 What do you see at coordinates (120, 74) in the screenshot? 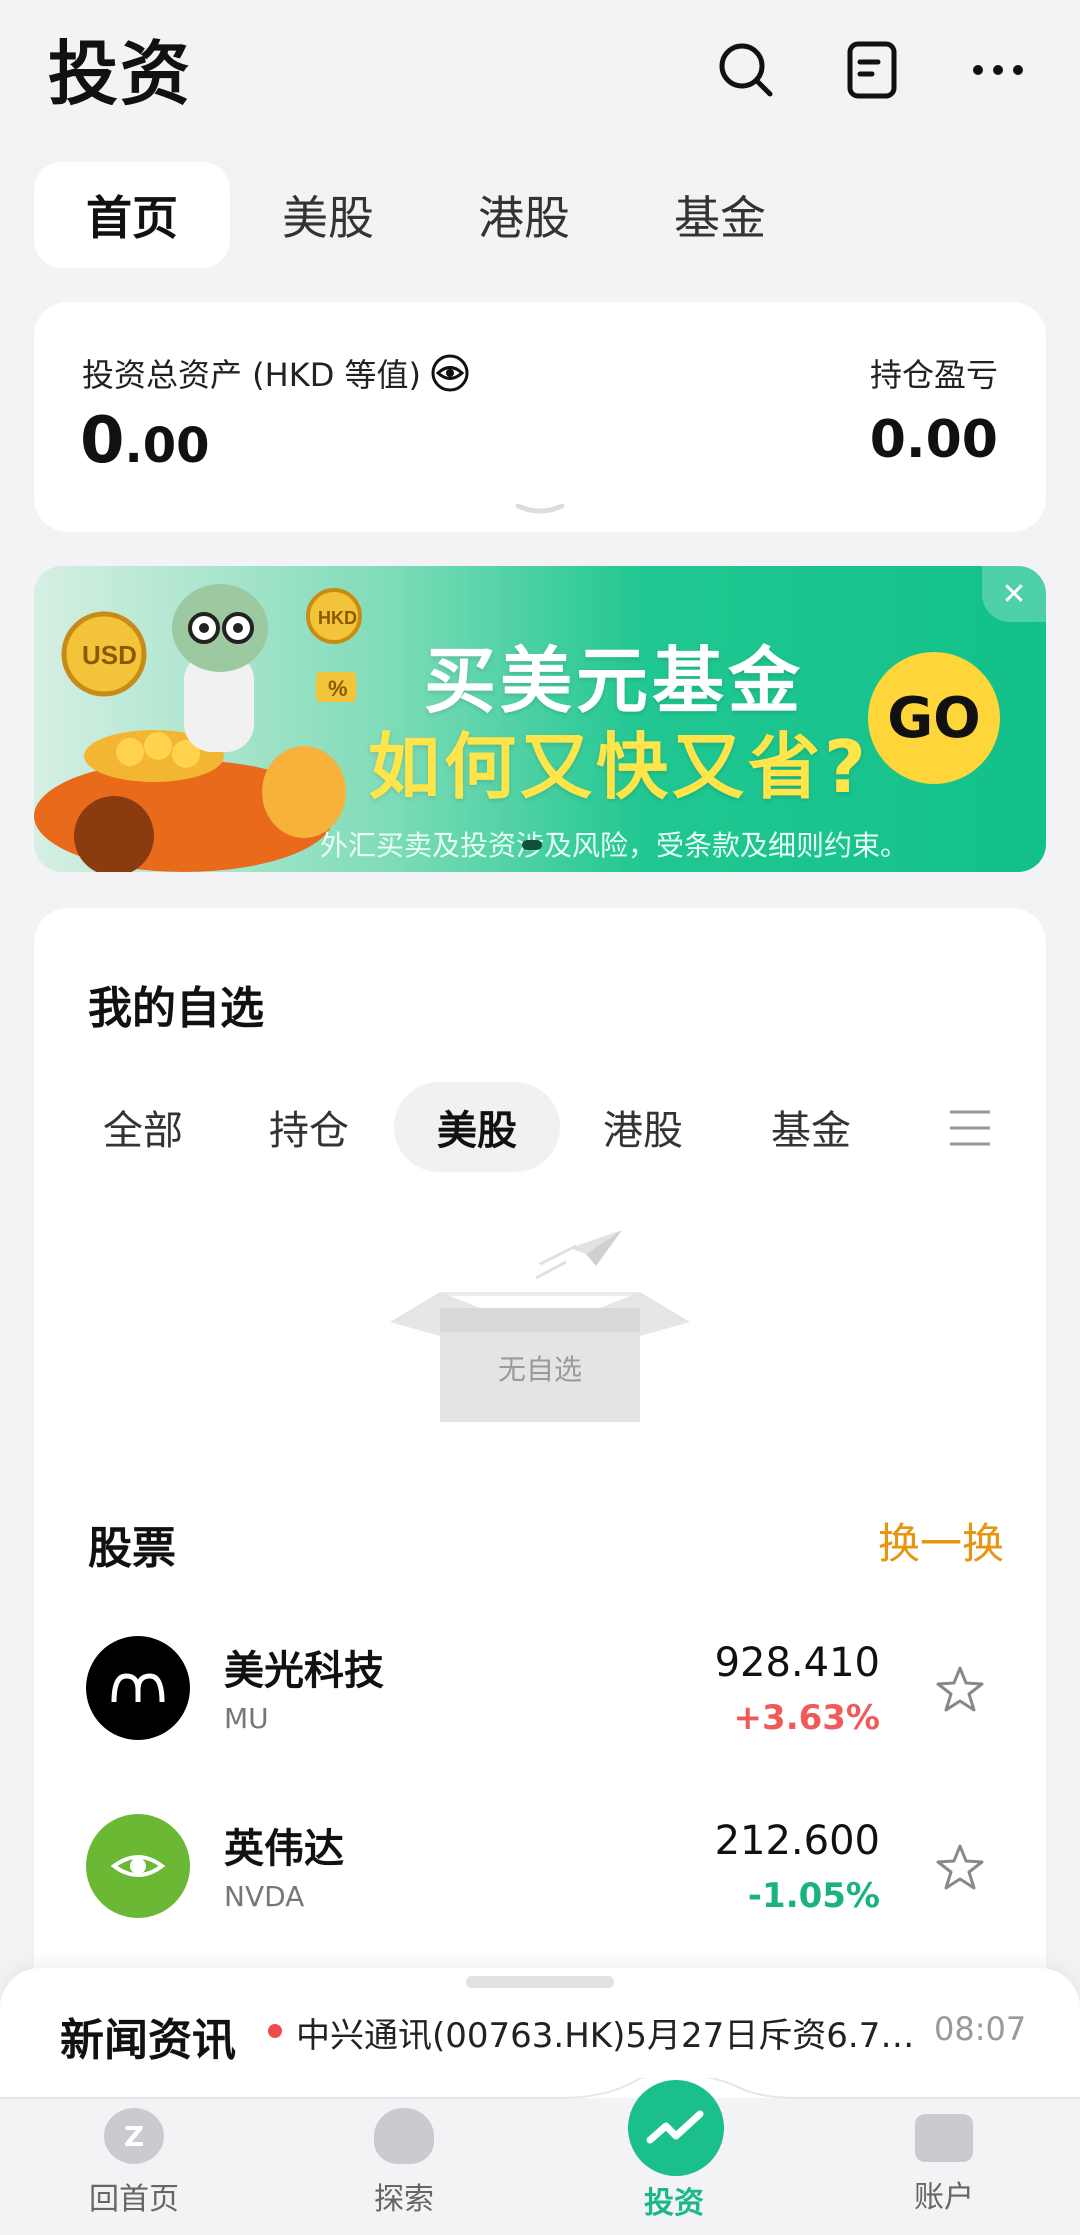
I see `page-title: 投资` at bounding box center [120, 74].